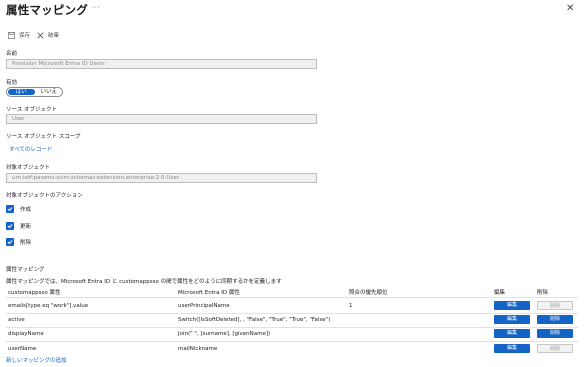 The image size is (584, 367). What do you see at coordinates (31, 110) in the screenshot?
I see `source-object-label: ソース オブジェクト` at bounding box center [31, 110].